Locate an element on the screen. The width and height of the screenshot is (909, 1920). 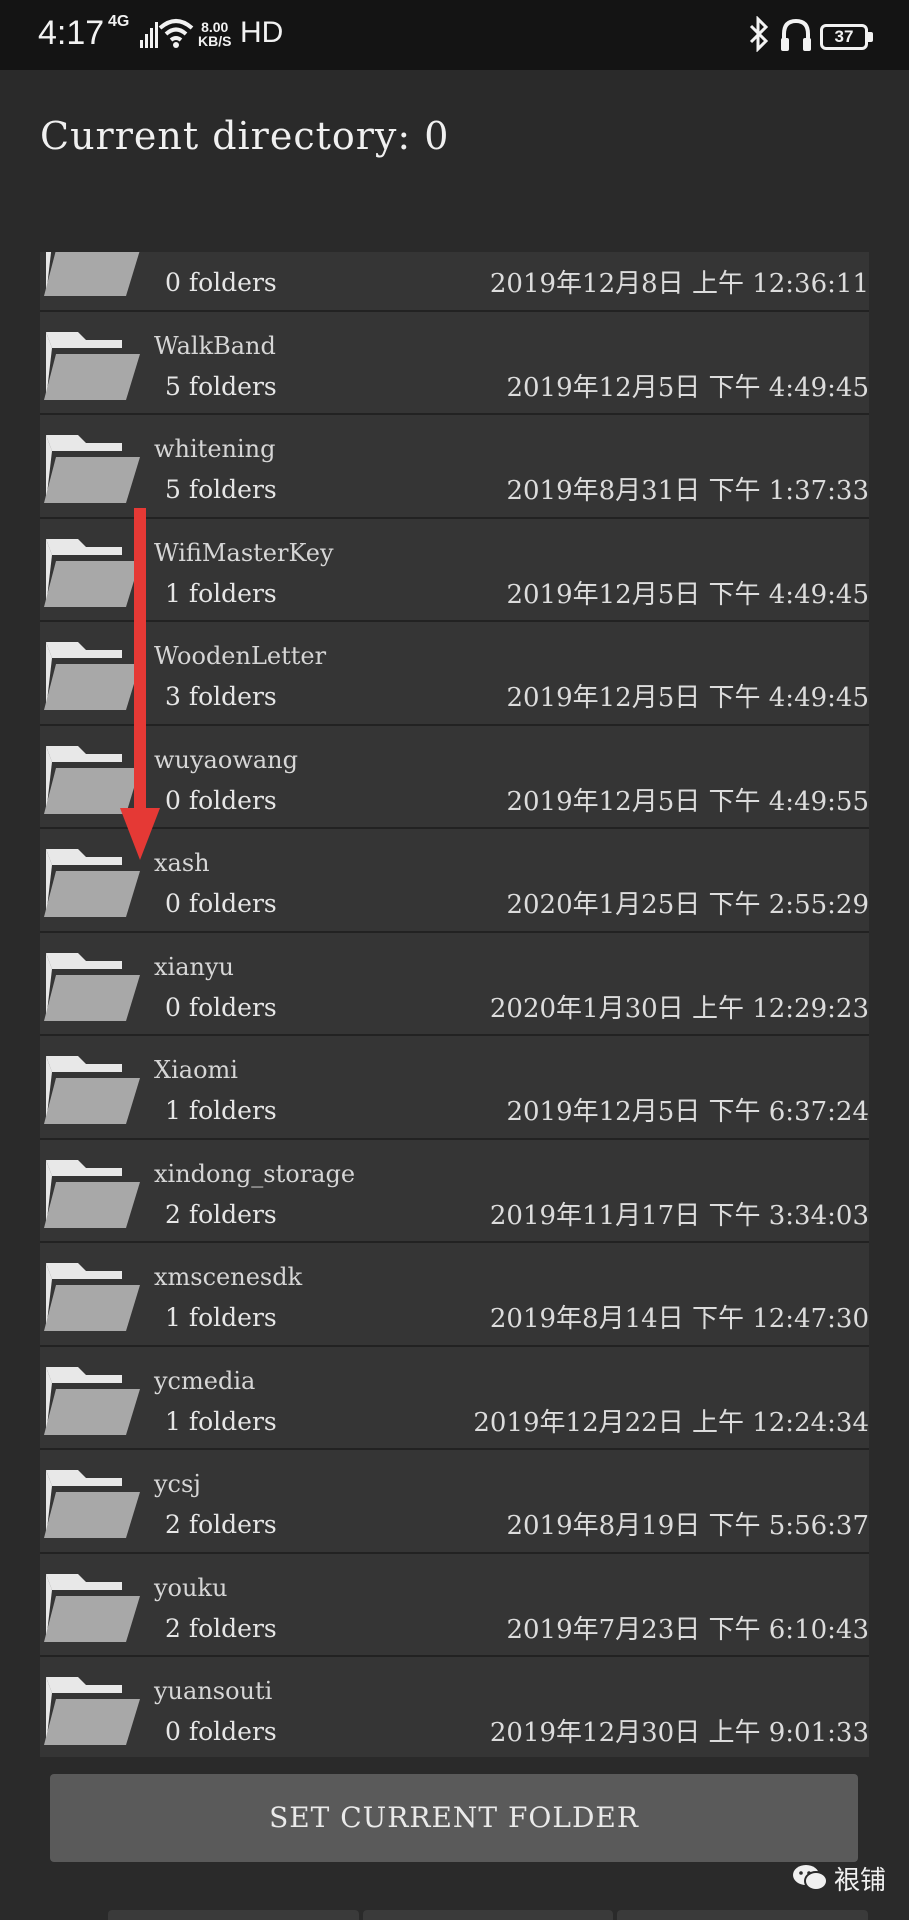
status-bar: 4:17 4G 8.00 KB/S HD 37 is located at coordinates (454, 35).